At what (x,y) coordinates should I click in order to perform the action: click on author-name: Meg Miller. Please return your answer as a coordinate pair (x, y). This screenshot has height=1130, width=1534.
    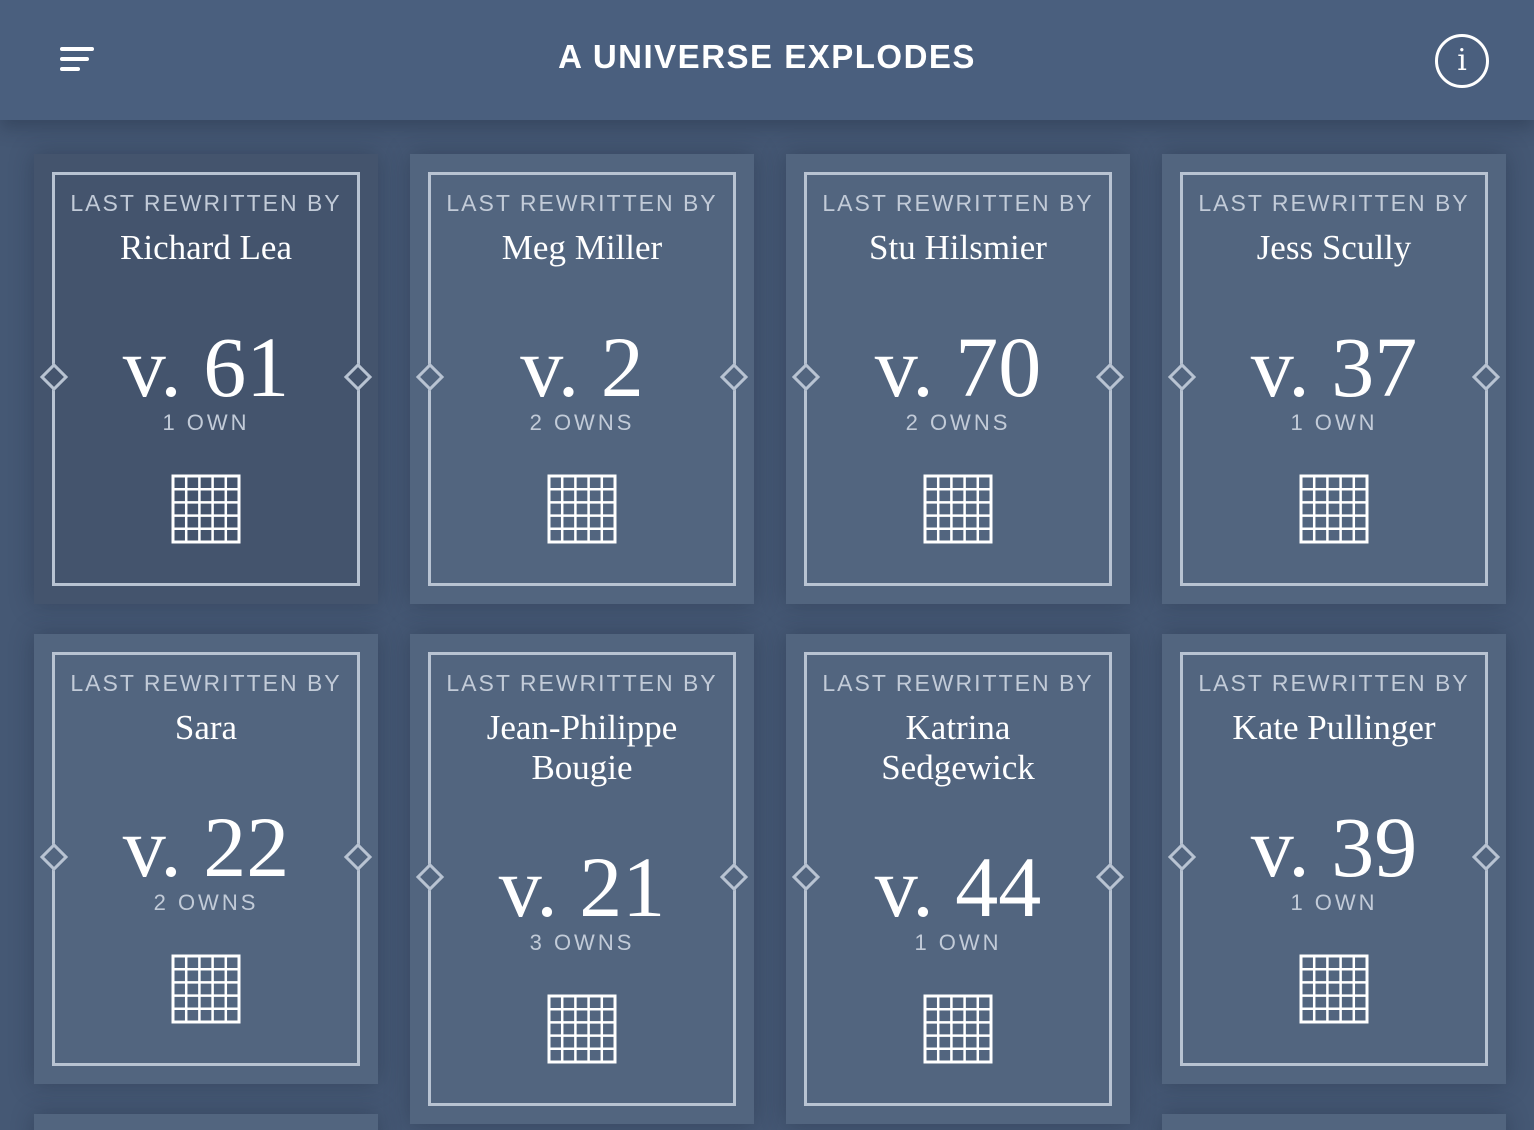
    Looking at the image, I should click on (582, 247).